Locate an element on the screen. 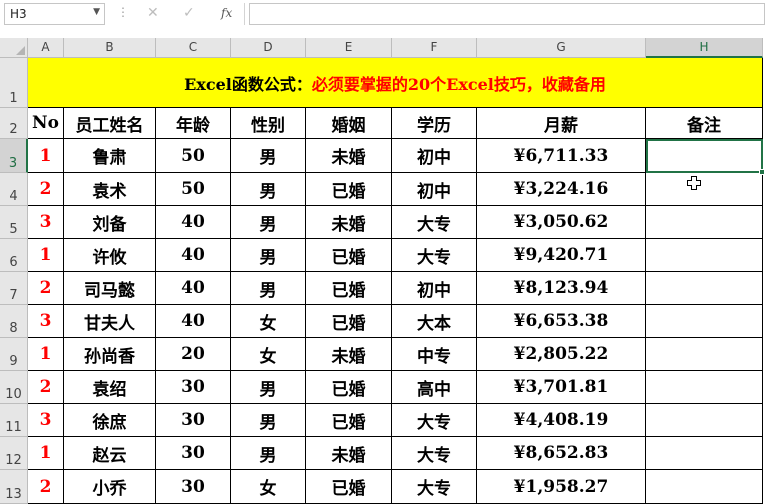 Image resolution: width=769 pixels, height=504 pixels. cancel-icon: ✕ is located at coordinates (153, 13).